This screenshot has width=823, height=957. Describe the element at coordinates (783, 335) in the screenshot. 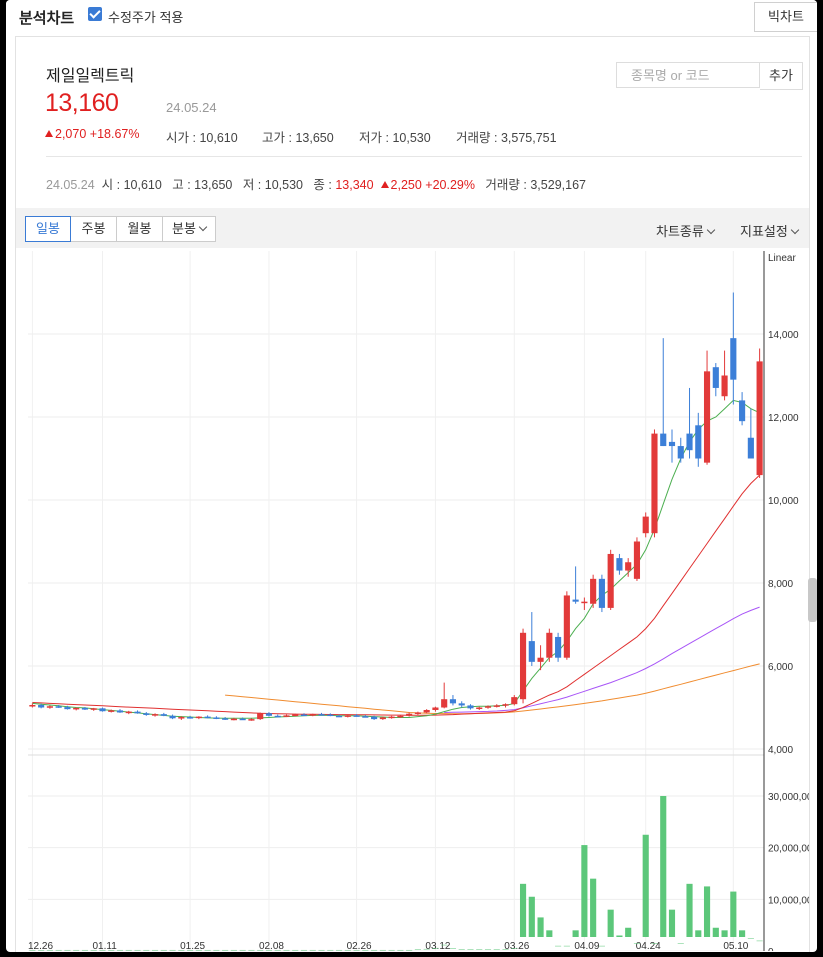

I see `price-tick-label: 14,000` at that location.